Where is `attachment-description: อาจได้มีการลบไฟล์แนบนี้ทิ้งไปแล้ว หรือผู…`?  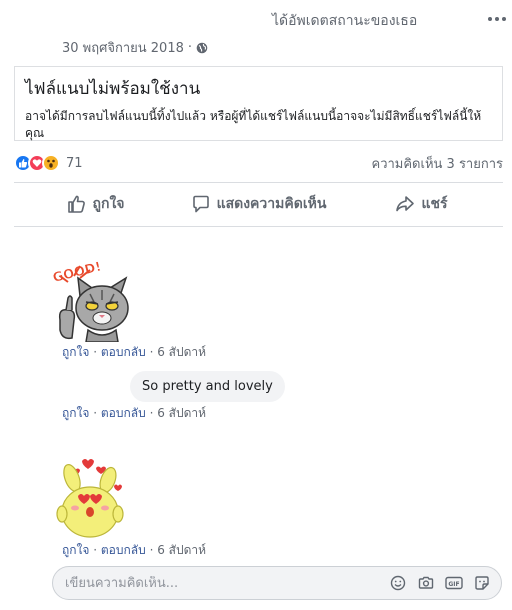 attachment-description: อาจได้มีการลบไฟล์แนบนี้ทิ้งไปแล้ว หรือผู… is located at coordinates (253, 124).